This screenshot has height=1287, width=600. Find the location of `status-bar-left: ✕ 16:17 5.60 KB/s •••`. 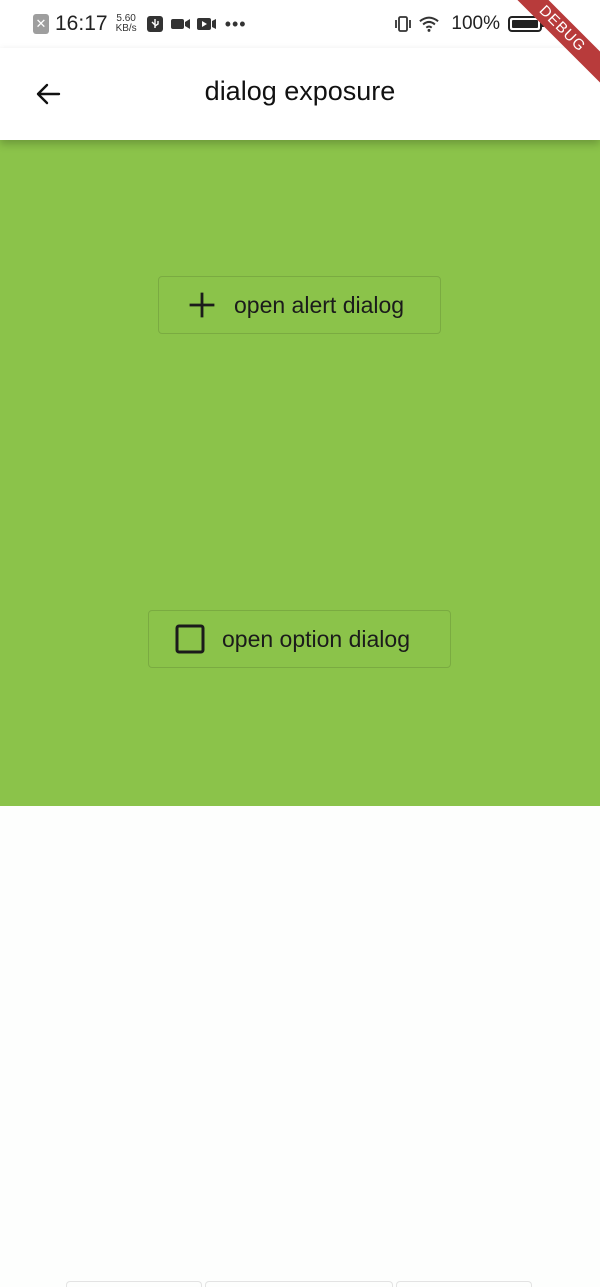

status-bar-left: ✕ 16:17 5.60 KB/s ••• is located at coordinates (140, 24).